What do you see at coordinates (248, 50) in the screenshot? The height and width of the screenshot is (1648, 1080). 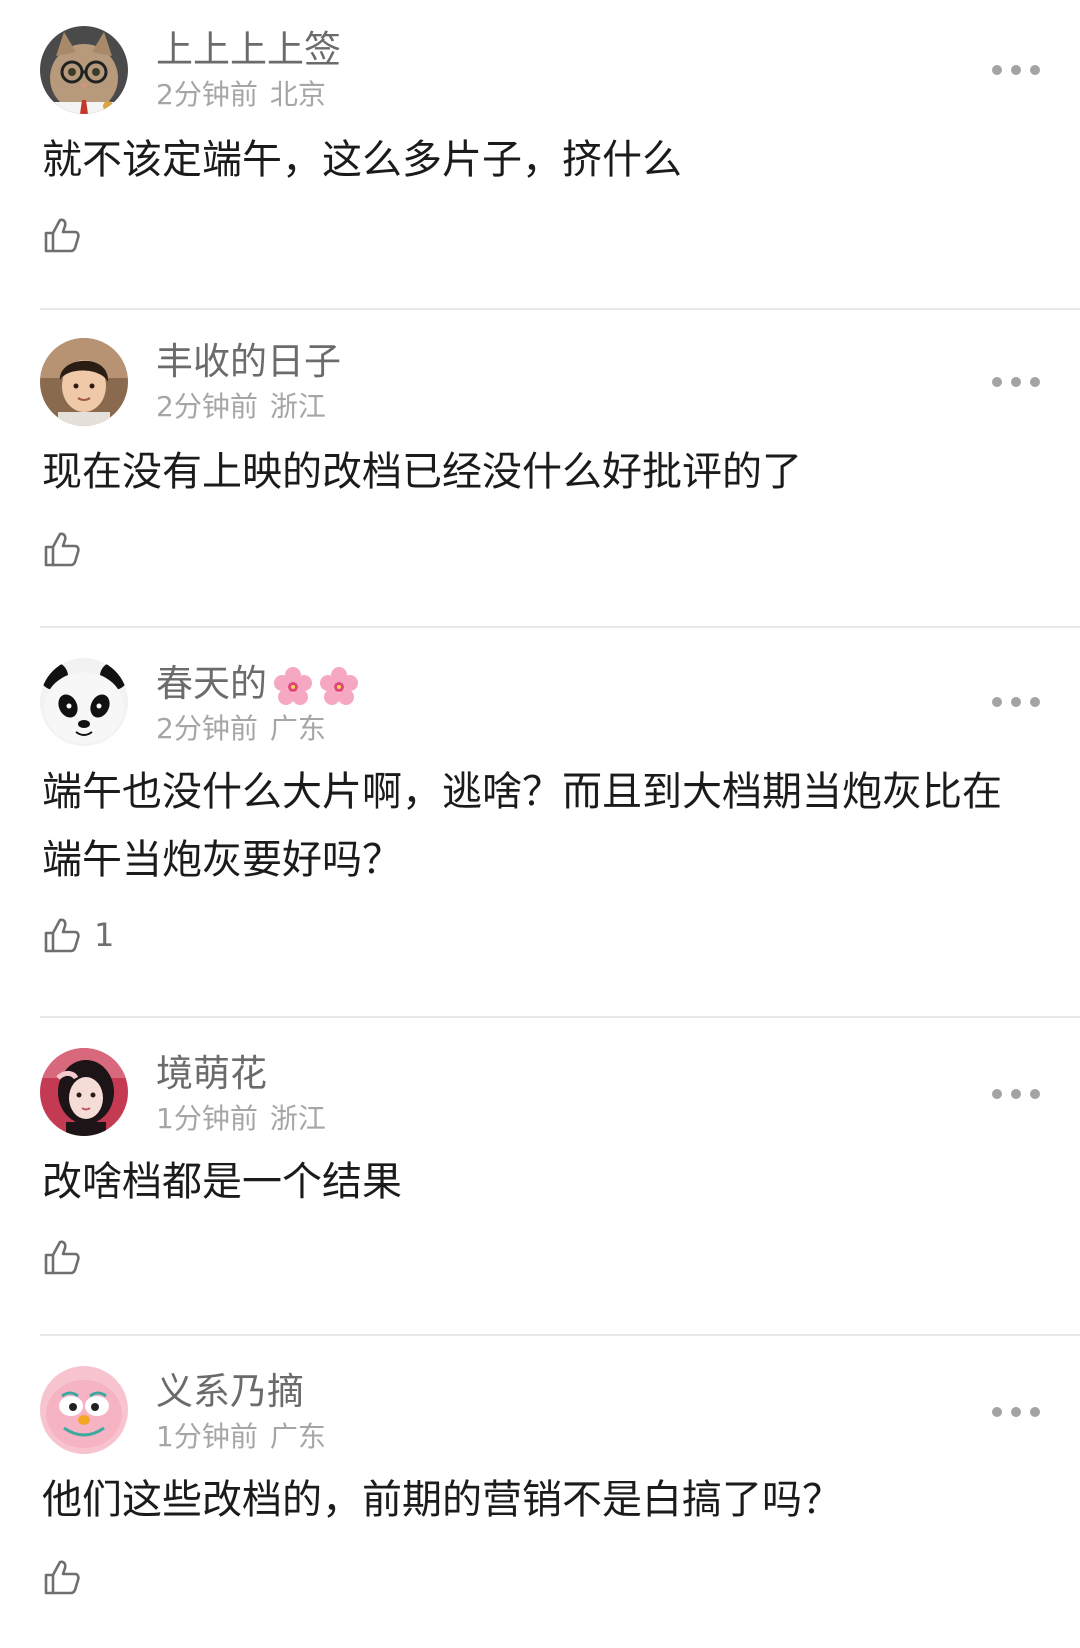 I see `username: 上上上上签` at bounding box center [248, 50].